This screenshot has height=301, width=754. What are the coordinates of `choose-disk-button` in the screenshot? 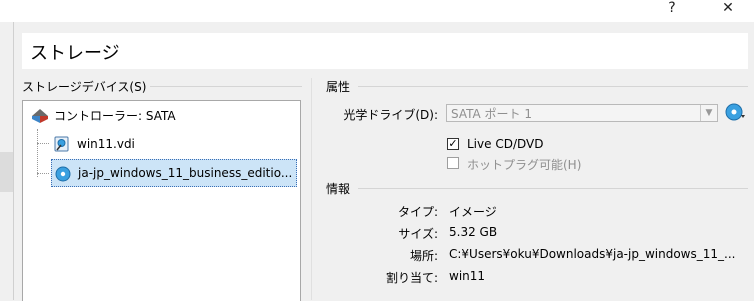 It's located at (735, 112).